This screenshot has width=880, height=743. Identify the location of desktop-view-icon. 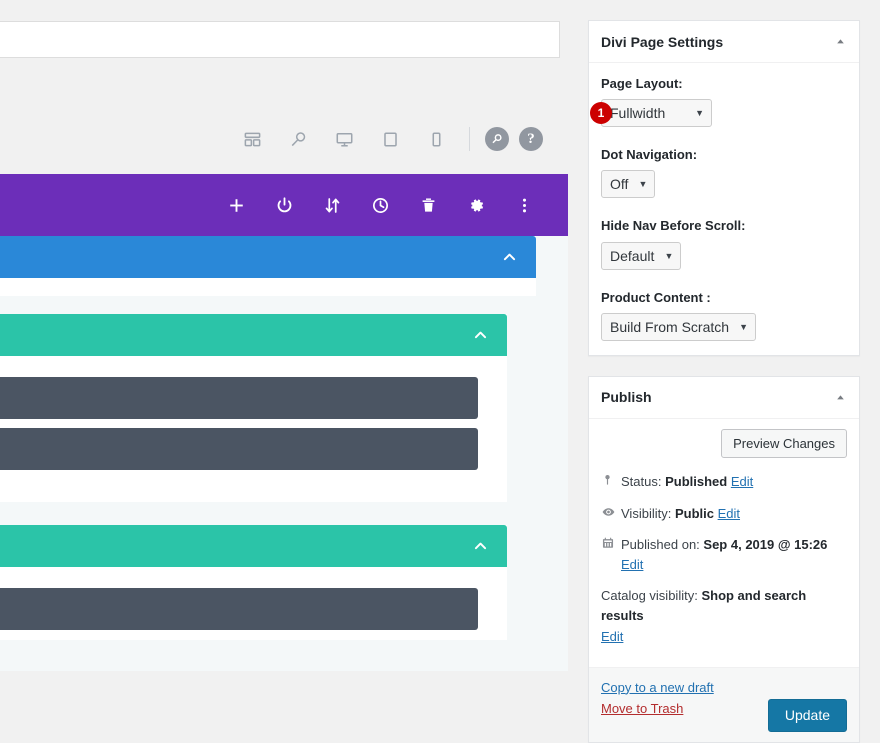
(344, 139).